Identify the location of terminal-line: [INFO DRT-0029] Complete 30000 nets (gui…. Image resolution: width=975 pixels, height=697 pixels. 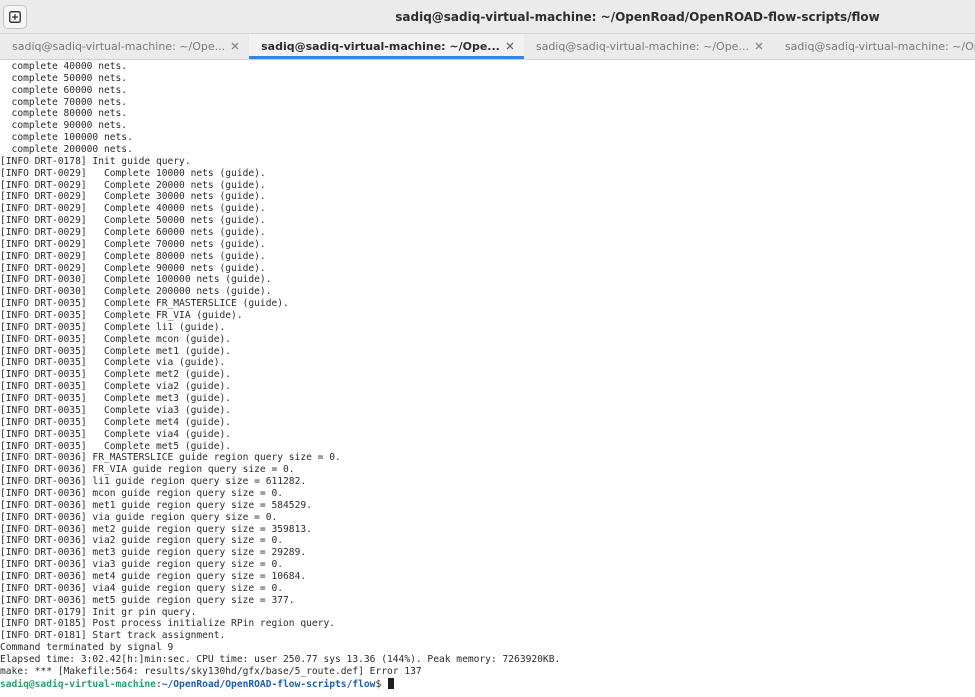
(133, 197).